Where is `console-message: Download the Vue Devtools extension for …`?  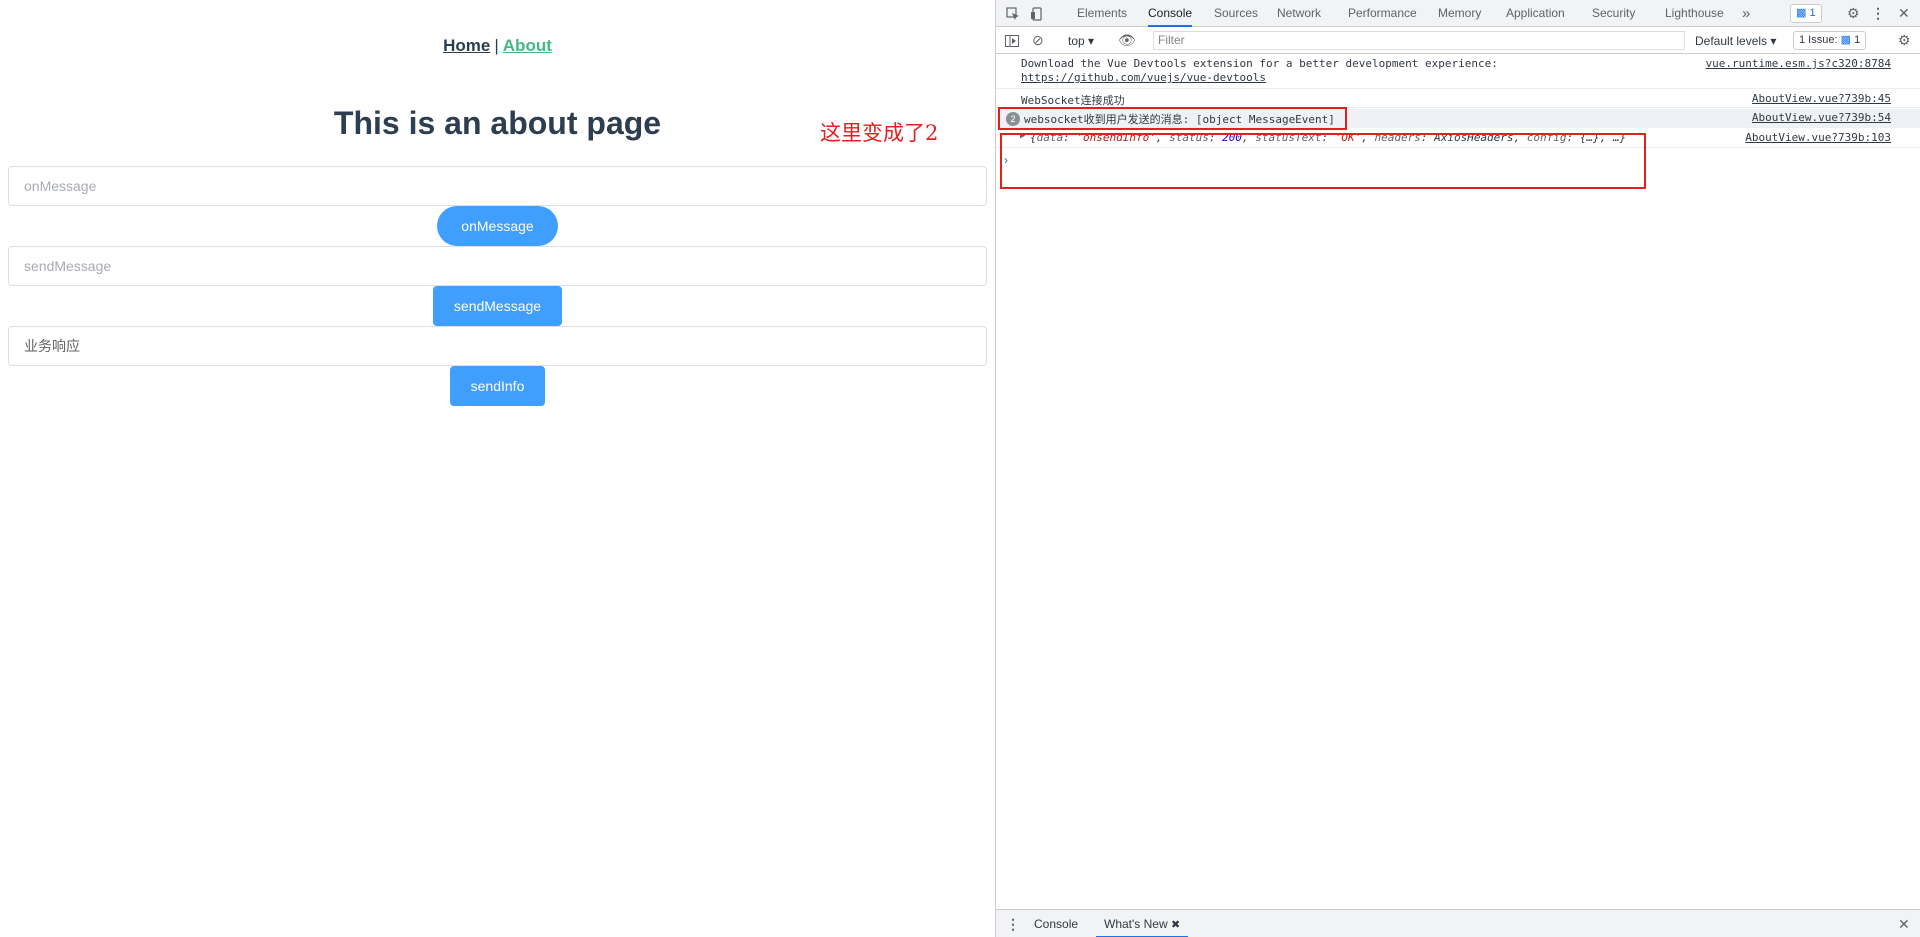
console-message: Download the Vue Devtools extension for … is located at coordinates (1458, 72).